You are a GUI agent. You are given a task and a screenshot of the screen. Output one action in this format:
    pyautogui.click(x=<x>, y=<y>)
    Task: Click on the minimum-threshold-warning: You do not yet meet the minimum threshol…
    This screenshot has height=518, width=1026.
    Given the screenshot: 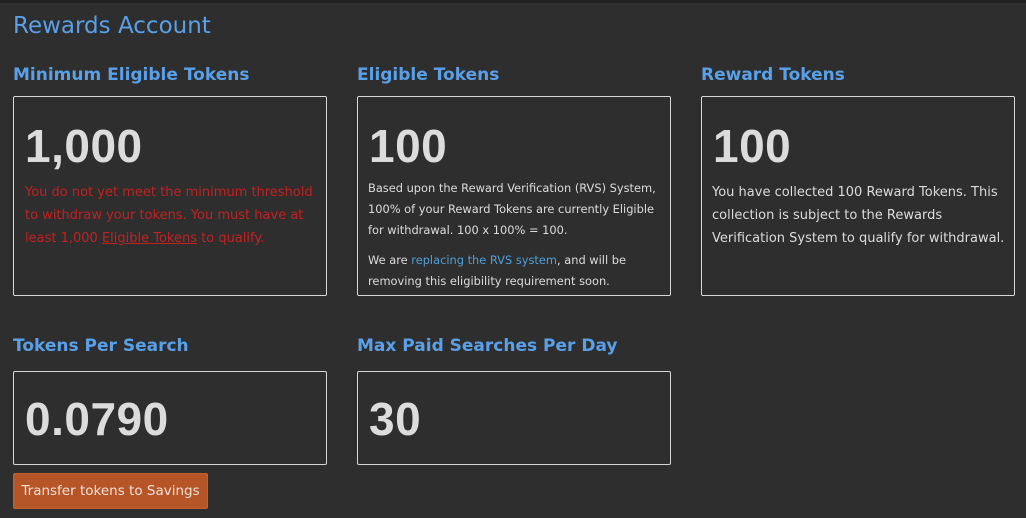 What is the action you would take?
    pyautogui.click(x=170, y=215)
    